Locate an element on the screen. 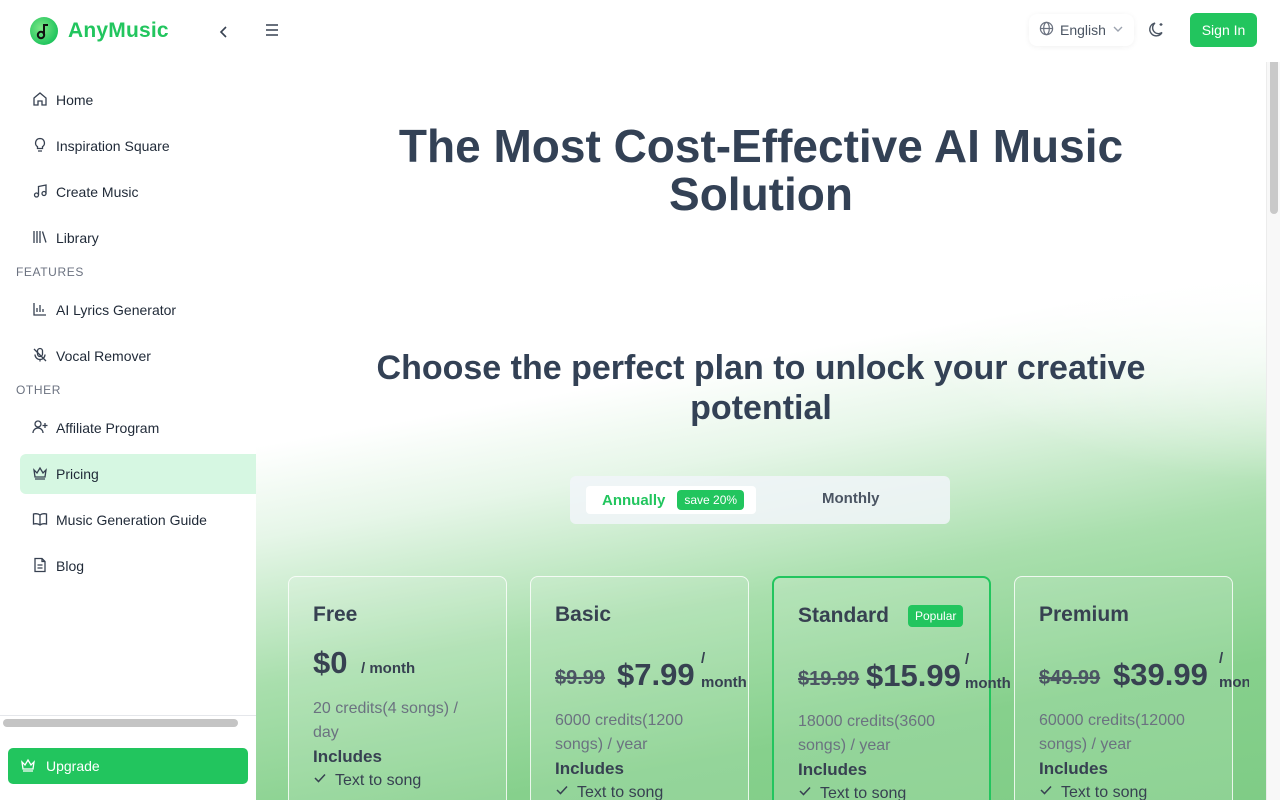 The width and height of the screenshot is (1280, 800). plan-credits: 60000 credits(12000 songs) / year is located at coordinates (1126, 733).